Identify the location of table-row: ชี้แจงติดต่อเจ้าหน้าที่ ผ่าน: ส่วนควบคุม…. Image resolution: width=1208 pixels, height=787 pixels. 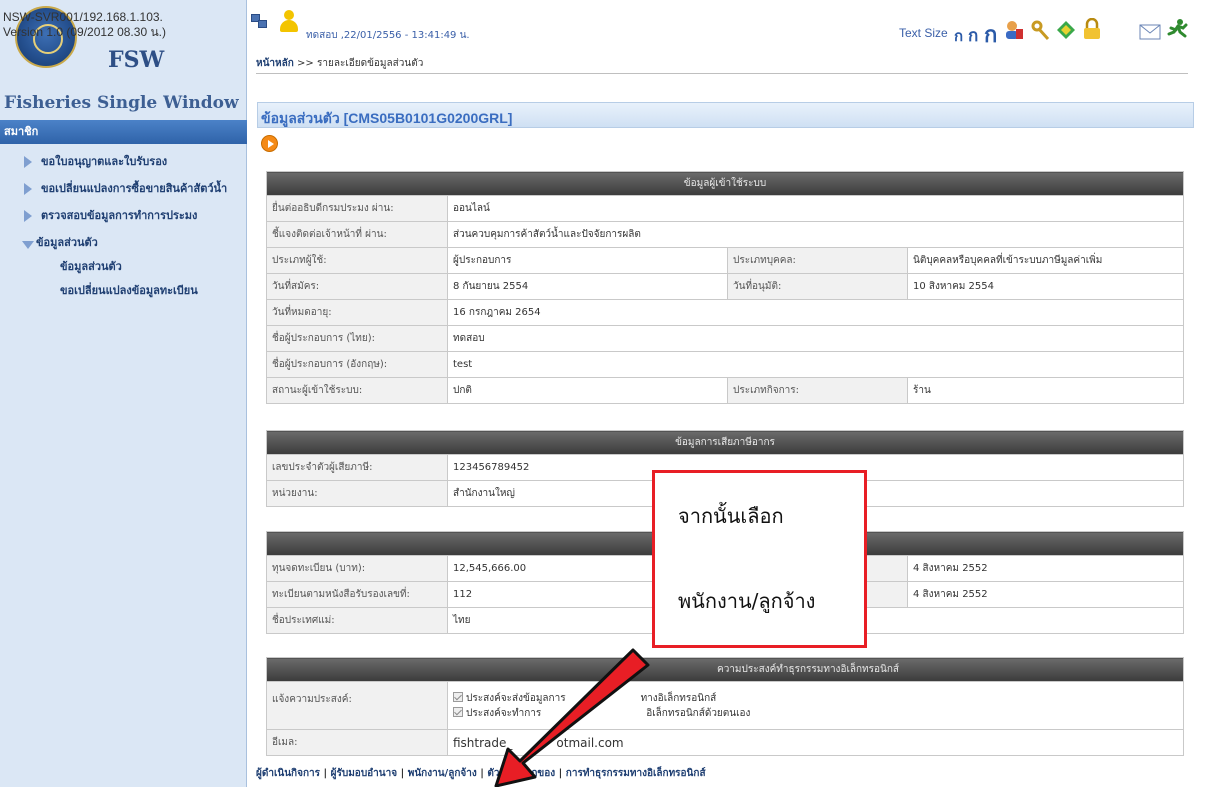
(725, 234).